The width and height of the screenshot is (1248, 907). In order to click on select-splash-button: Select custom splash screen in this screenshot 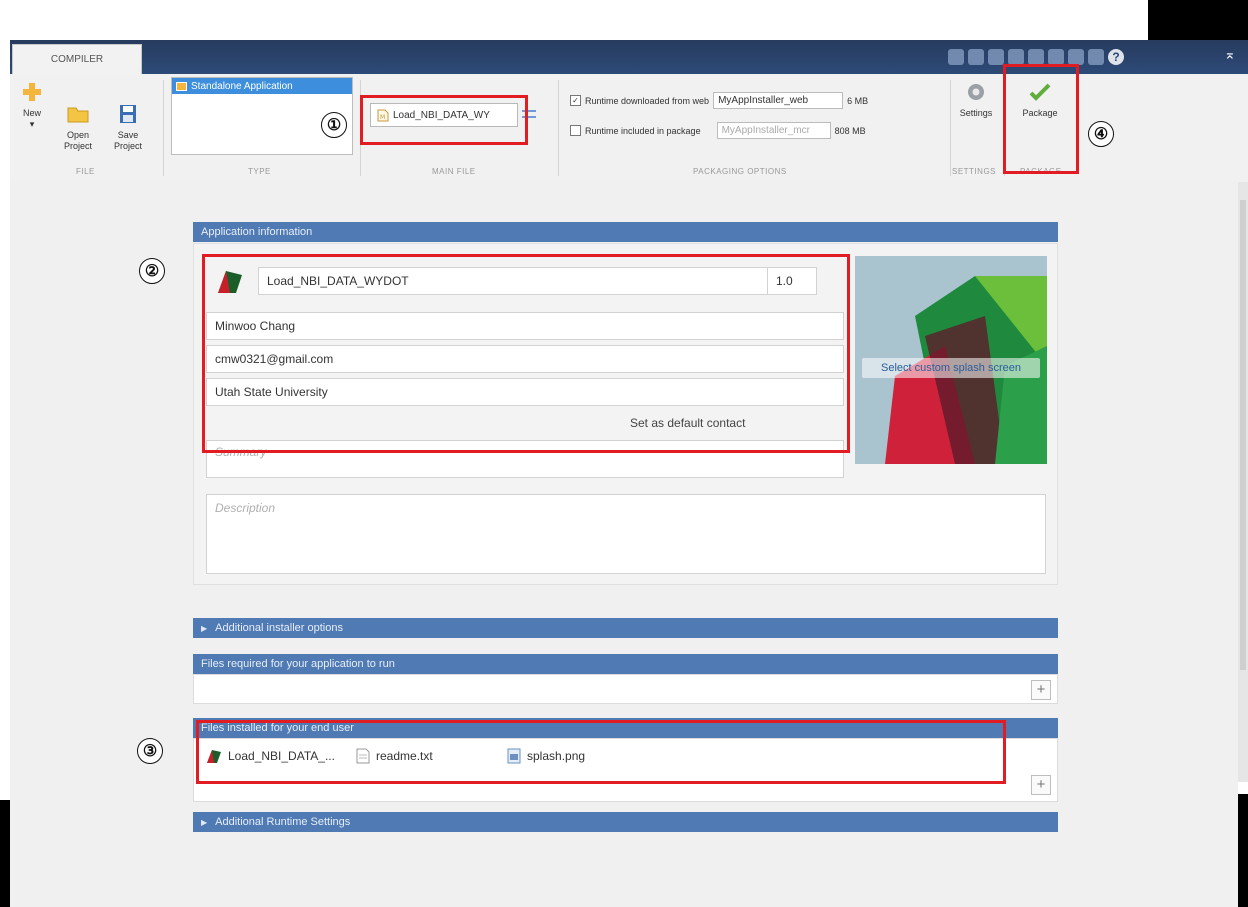, I will do `click(951, 368)`.